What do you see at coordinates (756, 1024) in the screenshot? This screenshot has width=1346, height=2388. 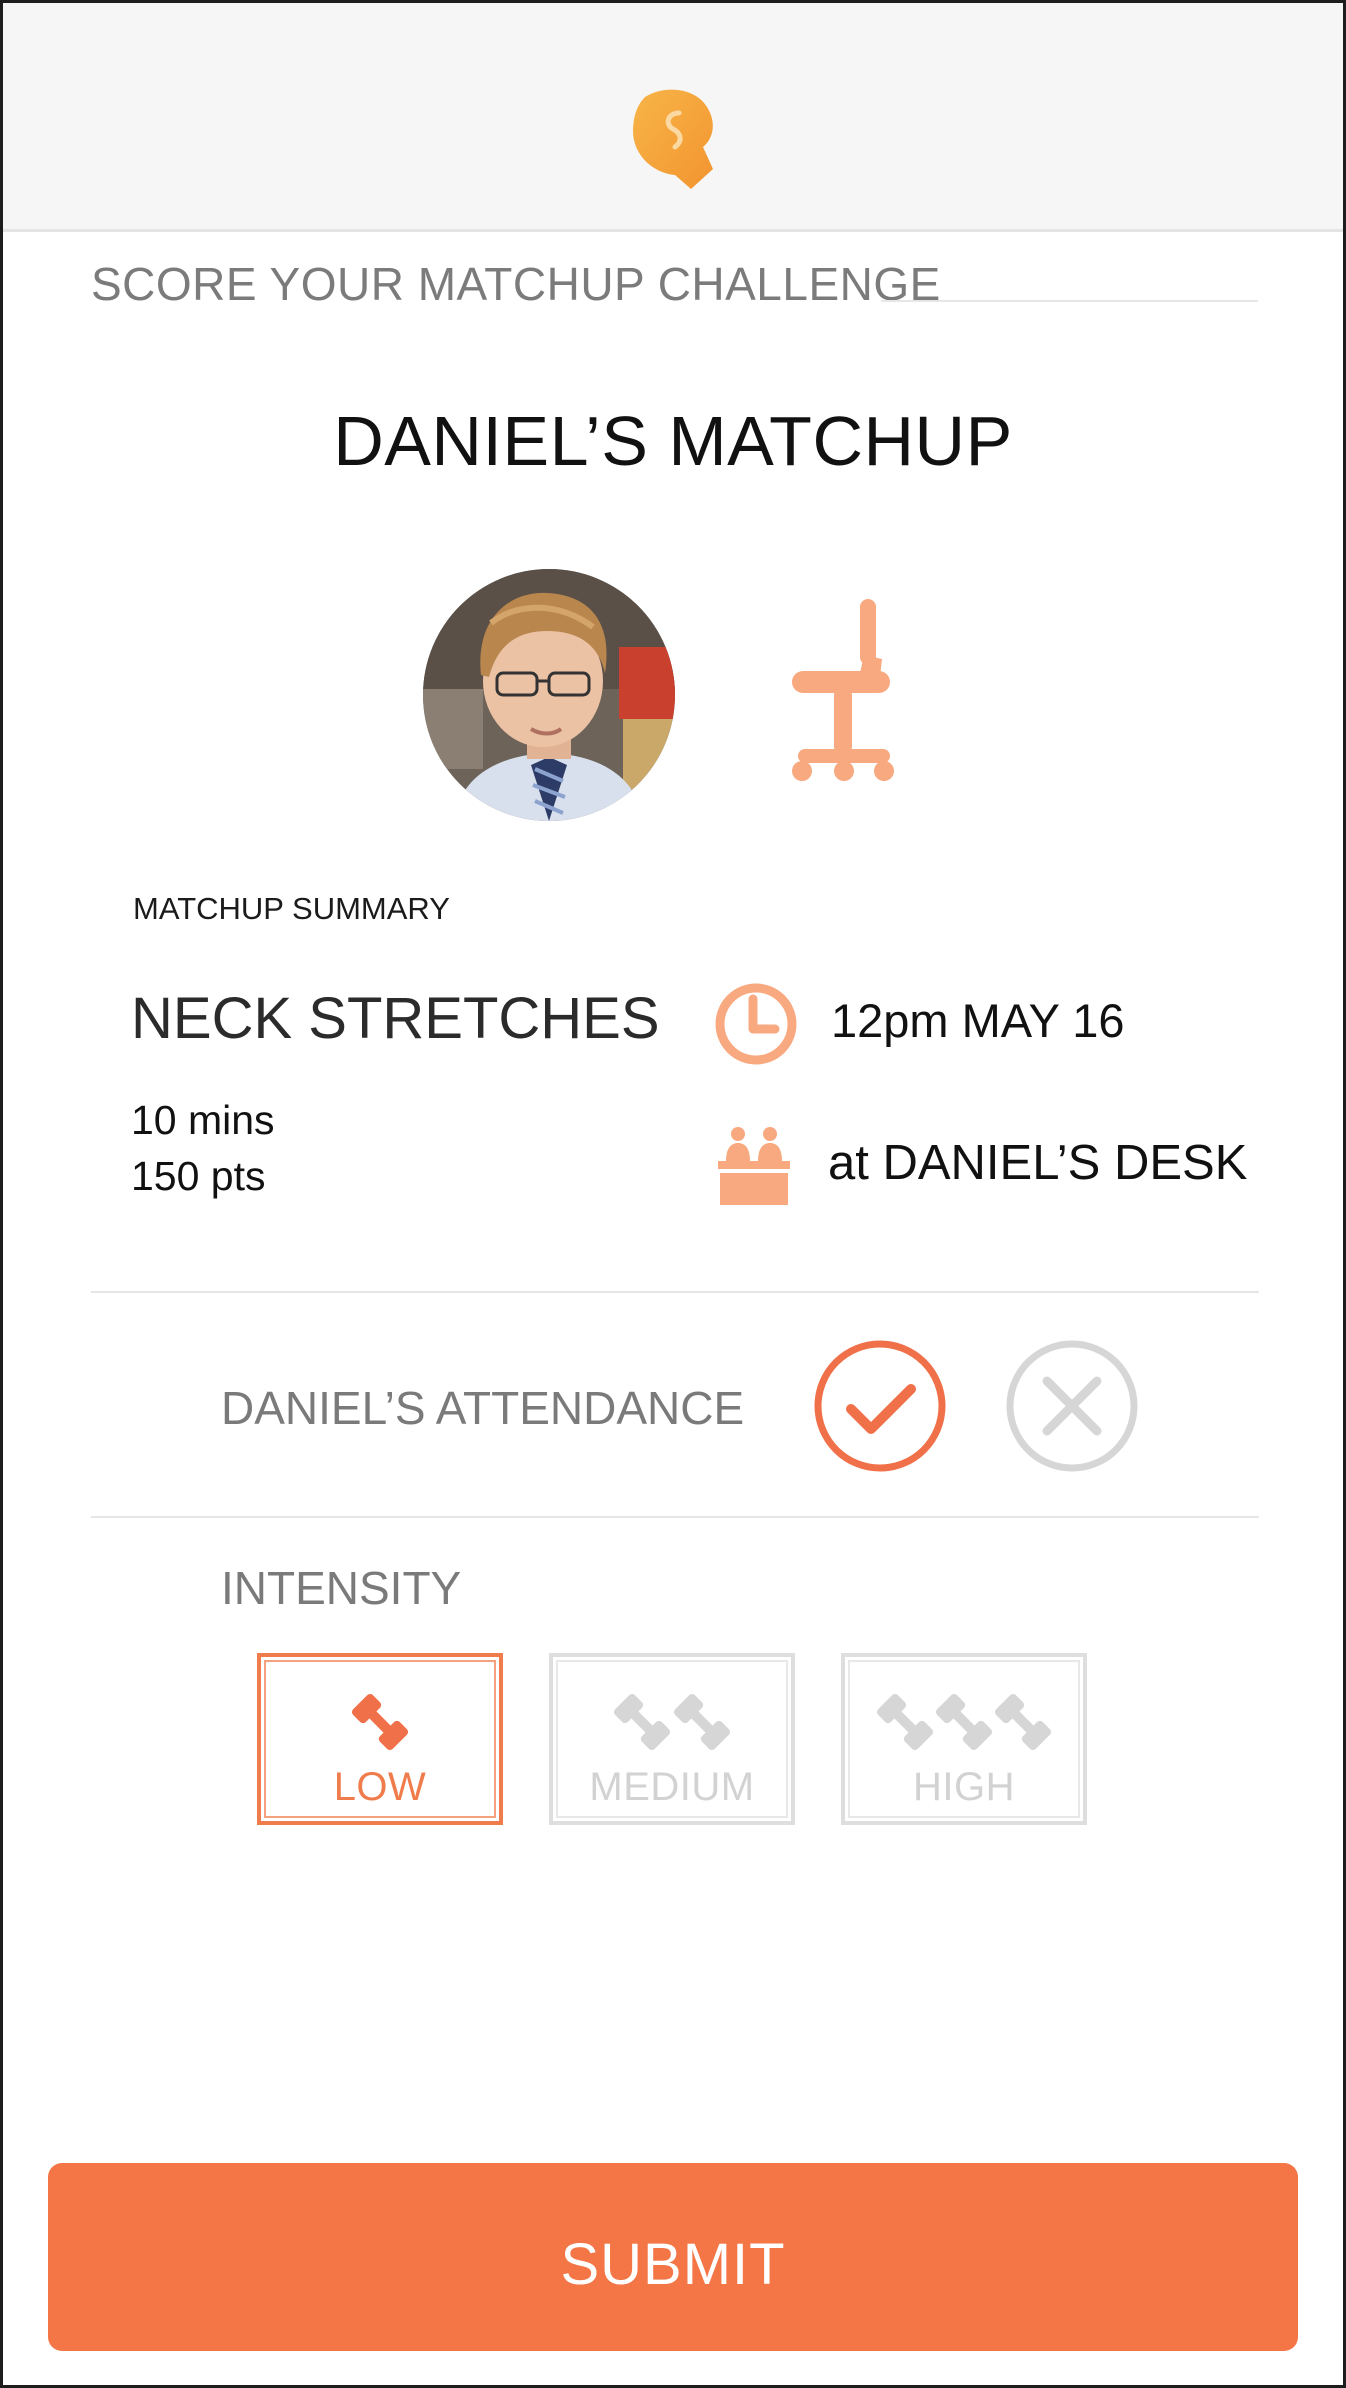 I see `clock-icon` at bounding box center [756, 1024].